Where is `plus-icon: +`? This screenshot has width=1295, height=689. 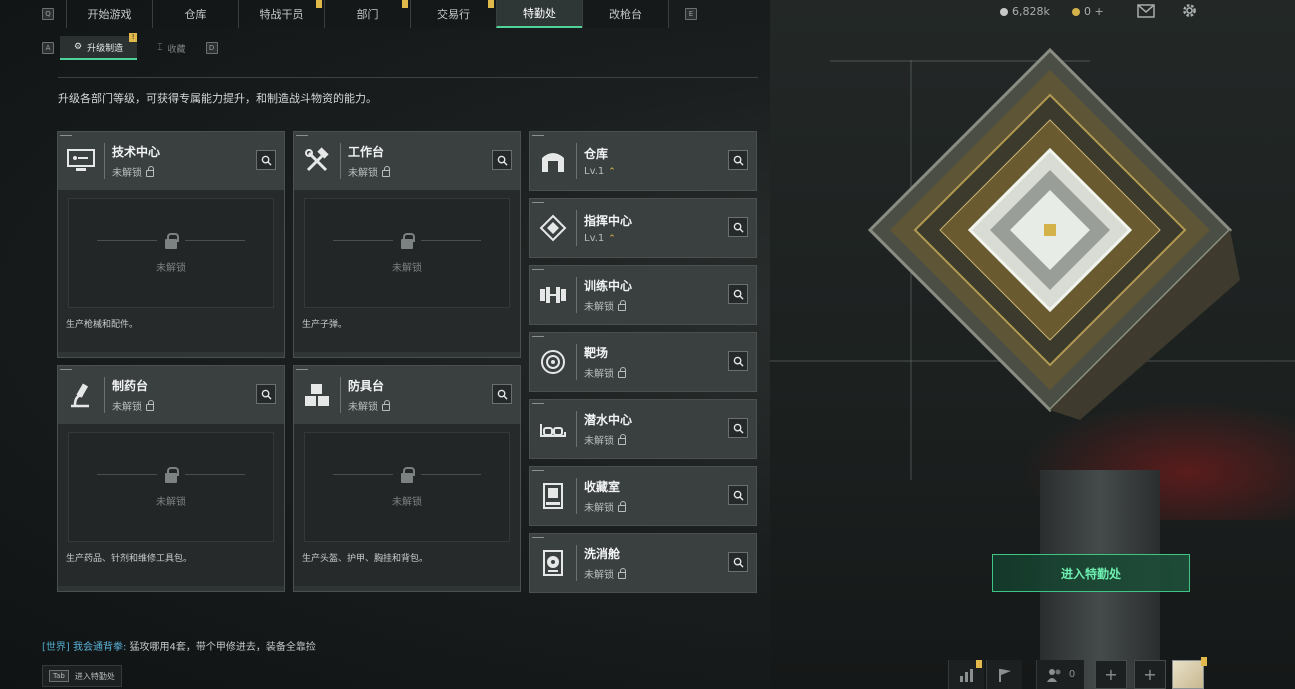 plus-icon: + is located at coordinates (1111, 674).